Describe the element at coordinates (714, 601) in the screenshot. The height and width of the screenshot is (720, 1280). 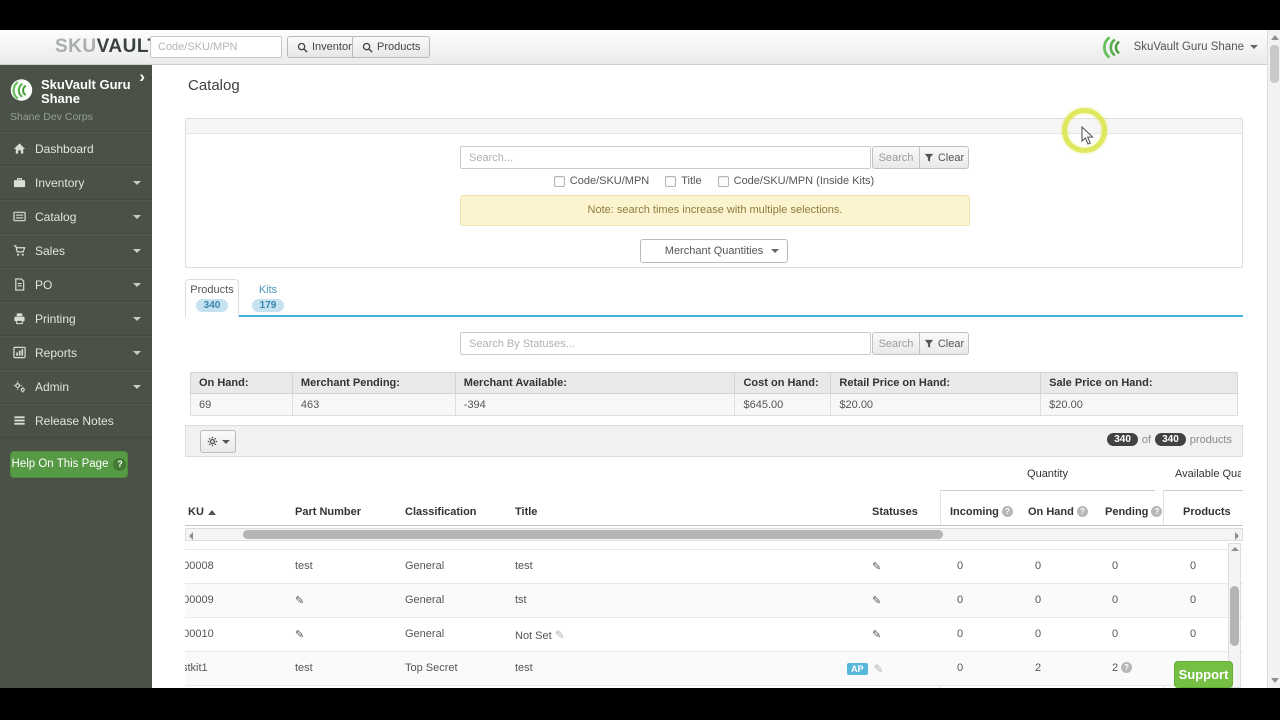
I see `table-row: '00009 ✎ General tst ✎ 0 0 0 0` at that location.